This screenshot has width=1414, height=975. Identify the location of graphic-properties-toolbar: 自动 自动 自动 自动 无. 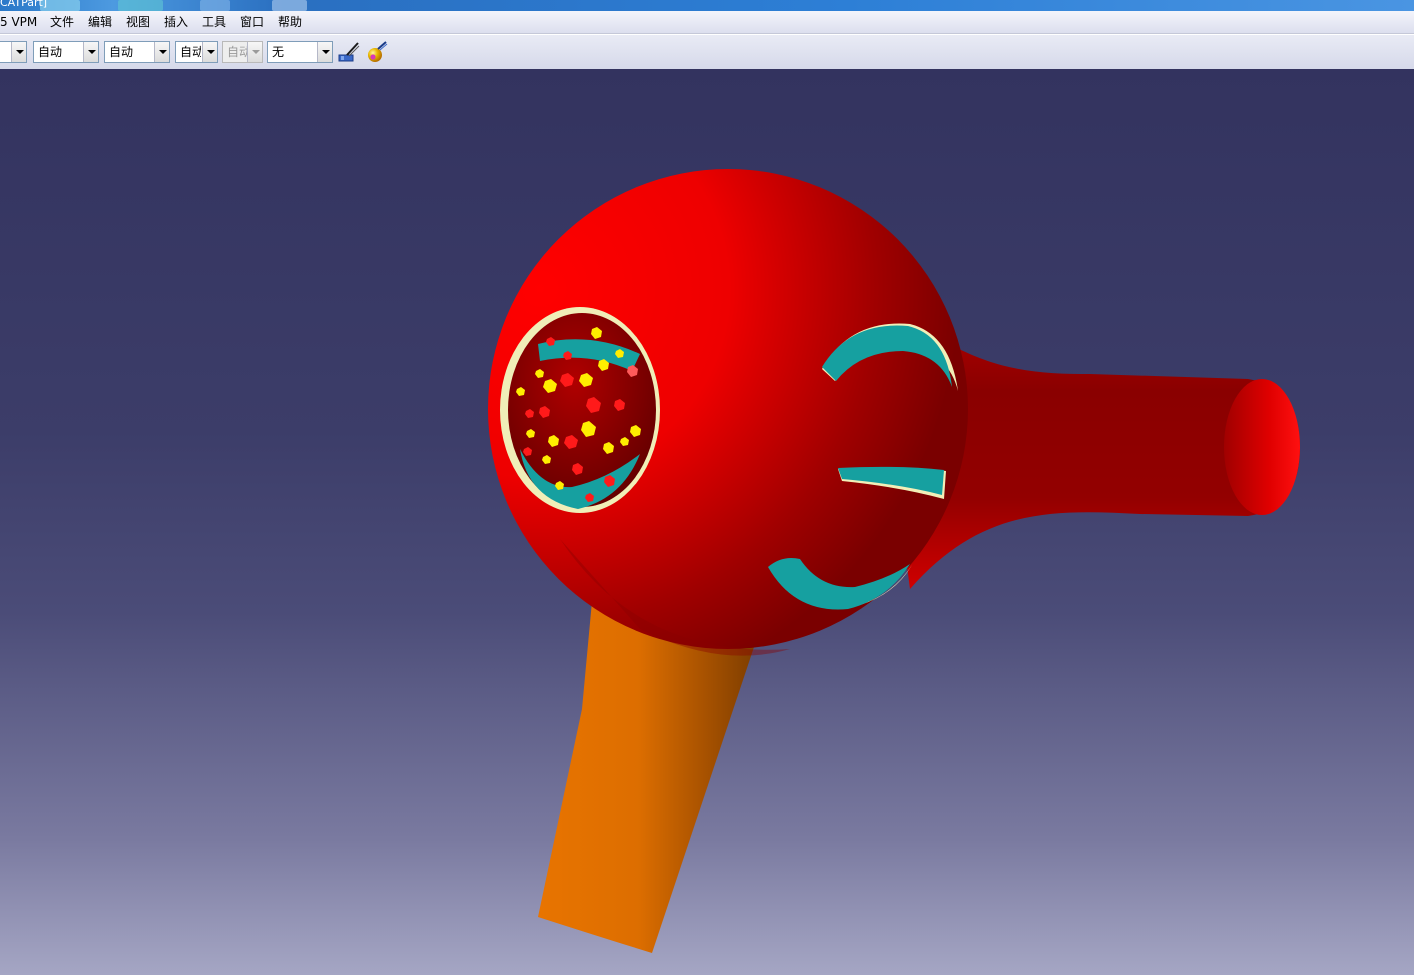
(707, 52).